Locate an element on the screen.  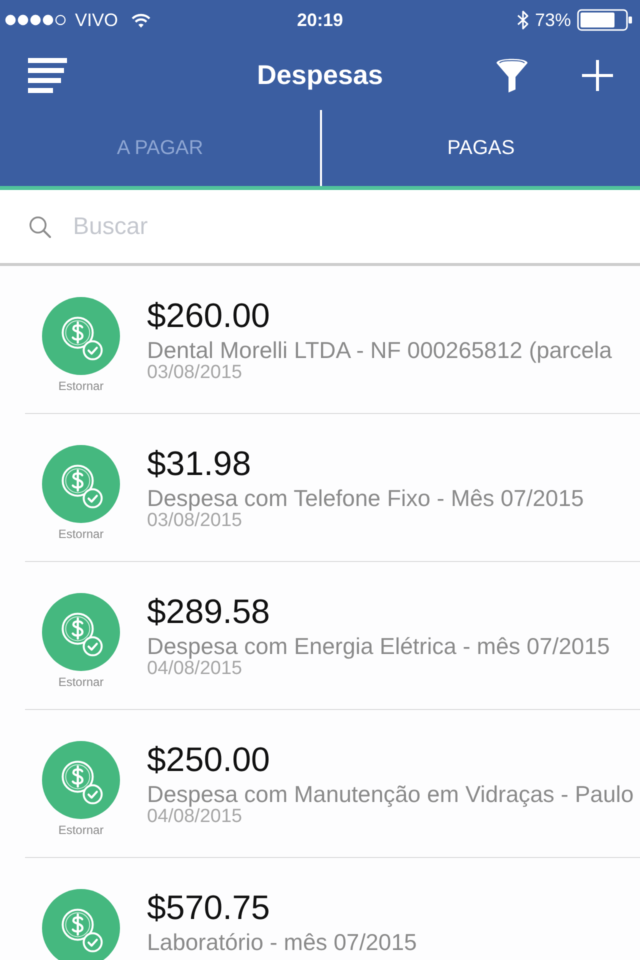
expense-description: Despesa com Manutenção em Vidraças - Paulo is located at coordinates (390, 794).